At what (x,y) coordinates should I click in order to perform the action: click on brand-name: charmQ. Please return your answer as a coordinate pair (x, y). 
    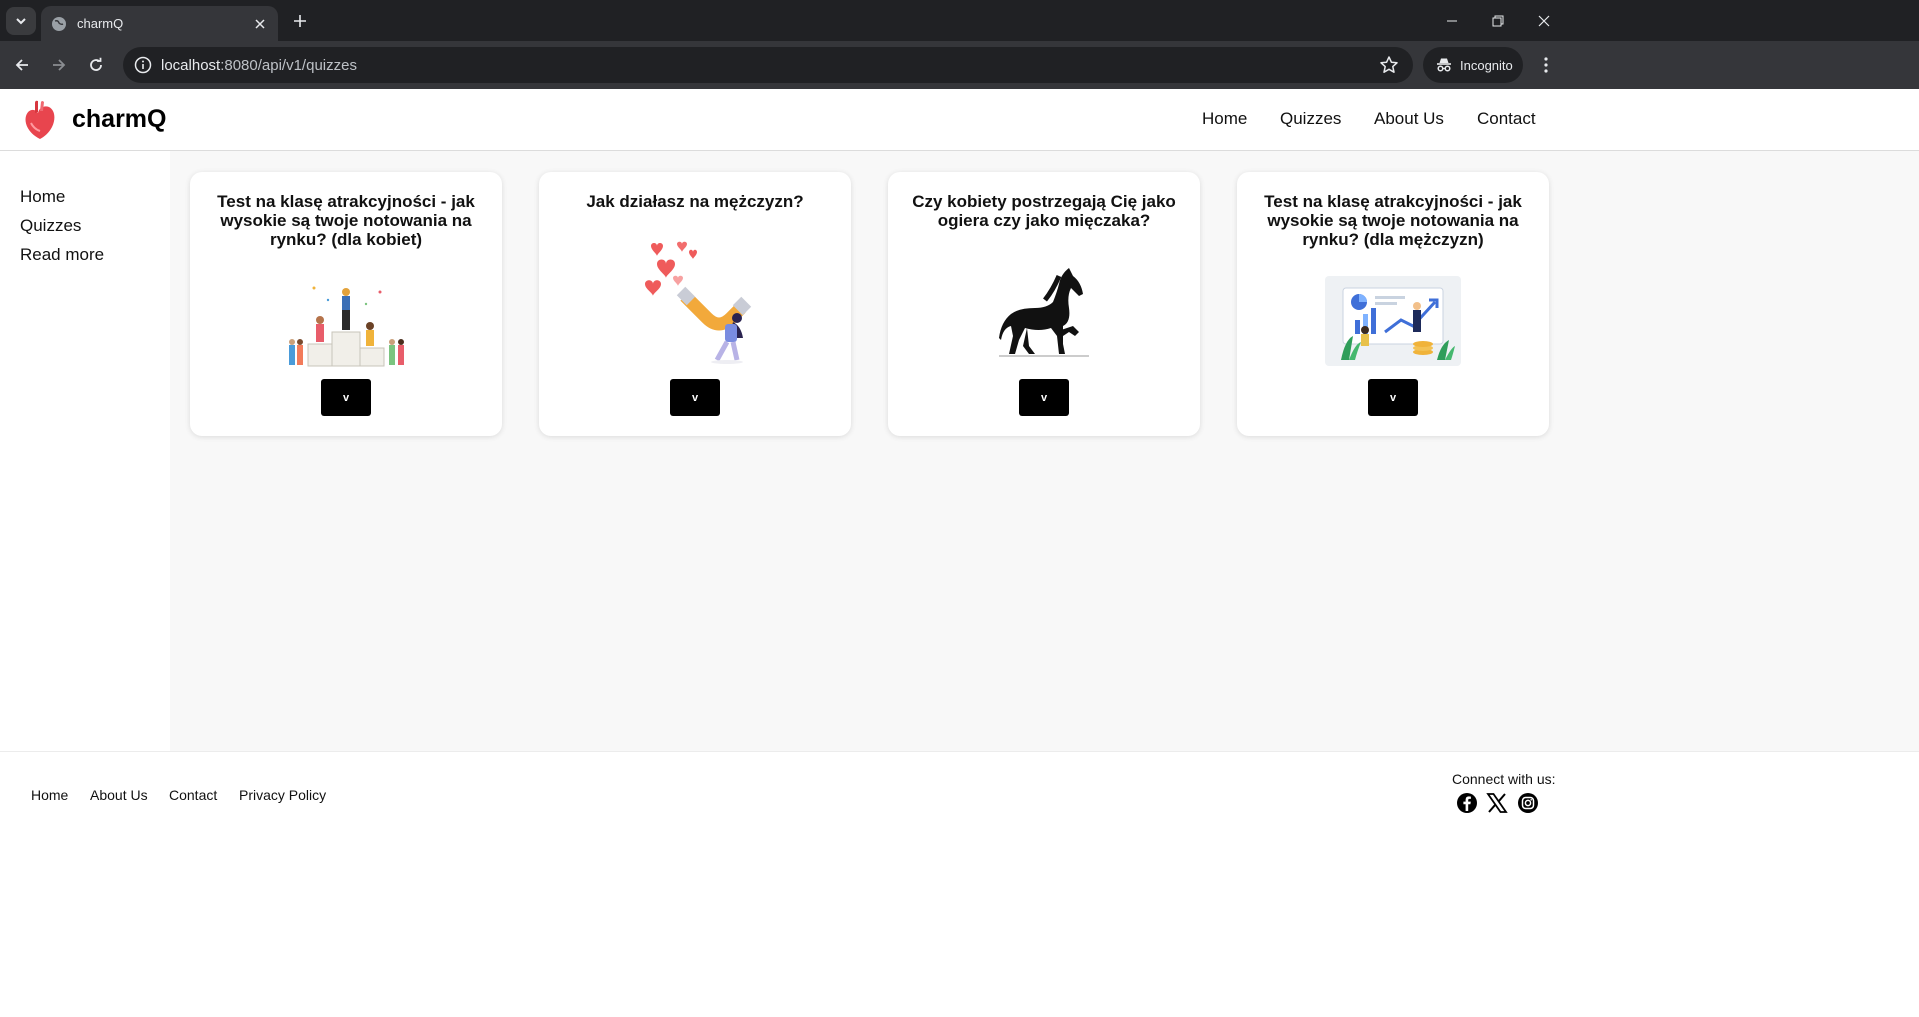
    Looking at the image, I should click on (119, 119).